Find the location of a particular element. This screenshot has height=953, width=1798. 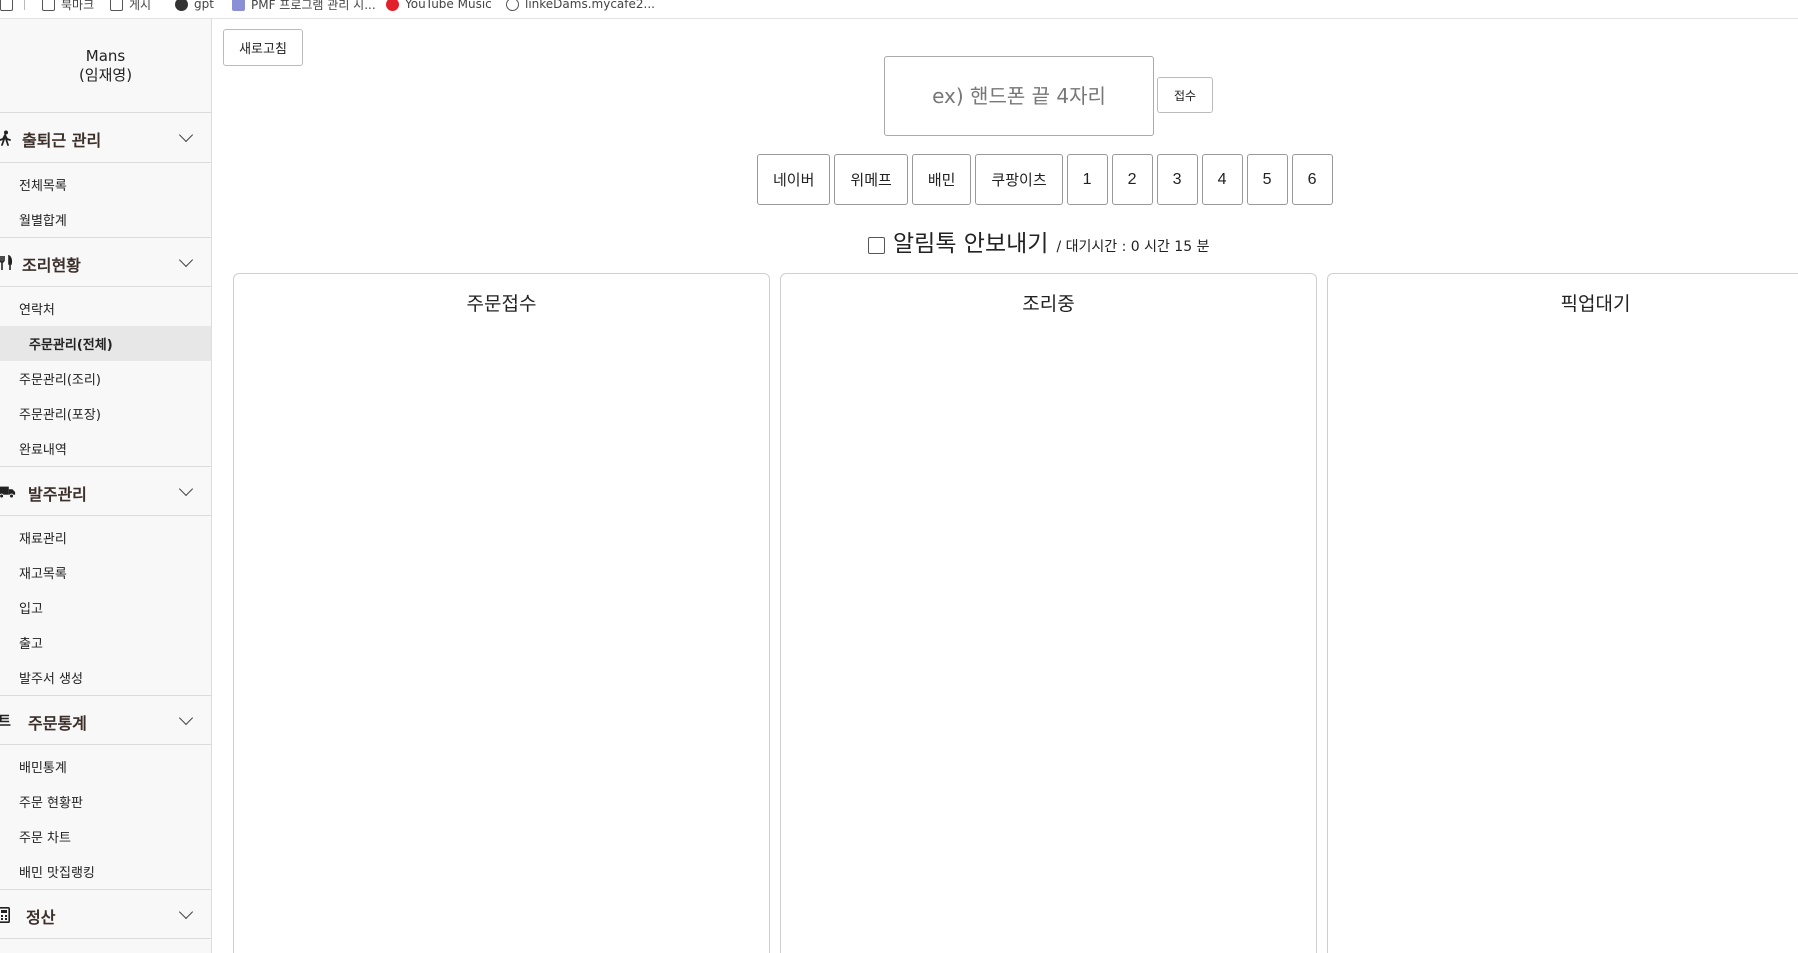

notify-checkbox is located at coordinates (876, 245).